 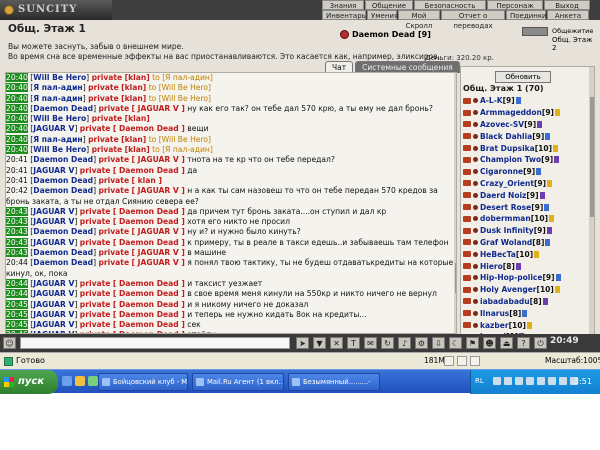 I want to click on player-list-item: Hiero [8], so click(x=526, y=266).